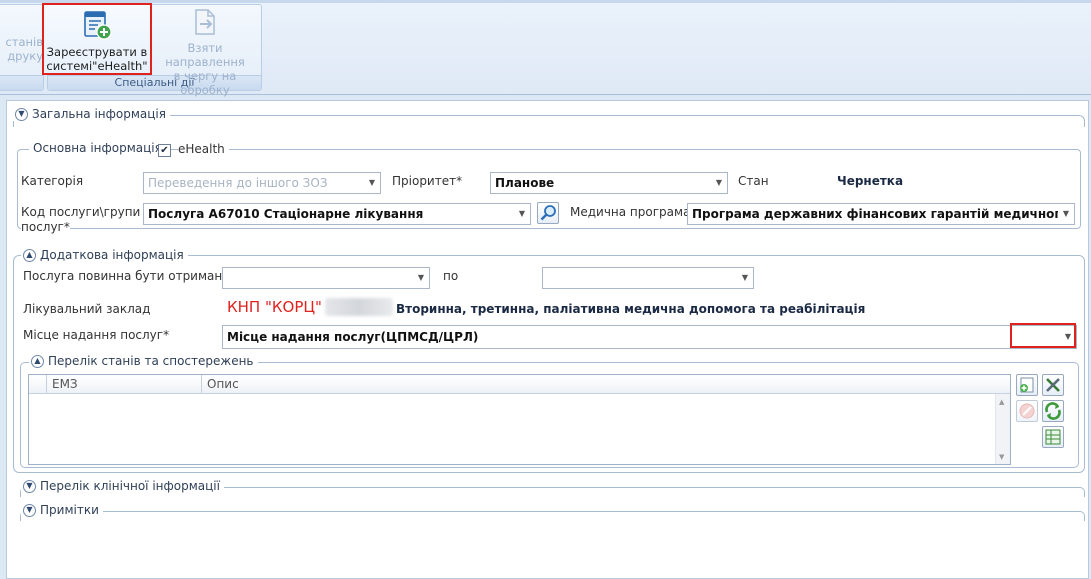 The width and height of the screenshot is (1091, 579). I want to click on priority-label: Пріоритет*, so click(427, 181).